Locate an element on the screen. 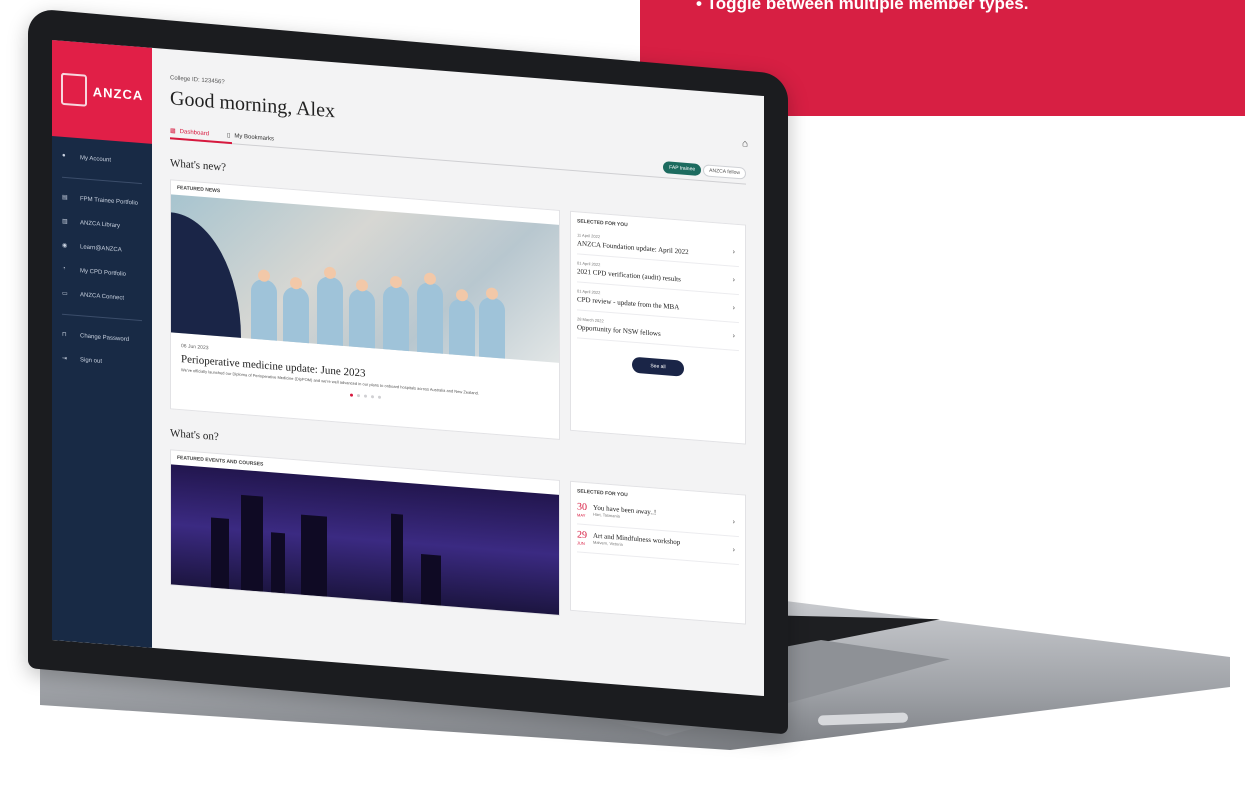  tab-label: Dashboard is located at coordinates (194, 132).